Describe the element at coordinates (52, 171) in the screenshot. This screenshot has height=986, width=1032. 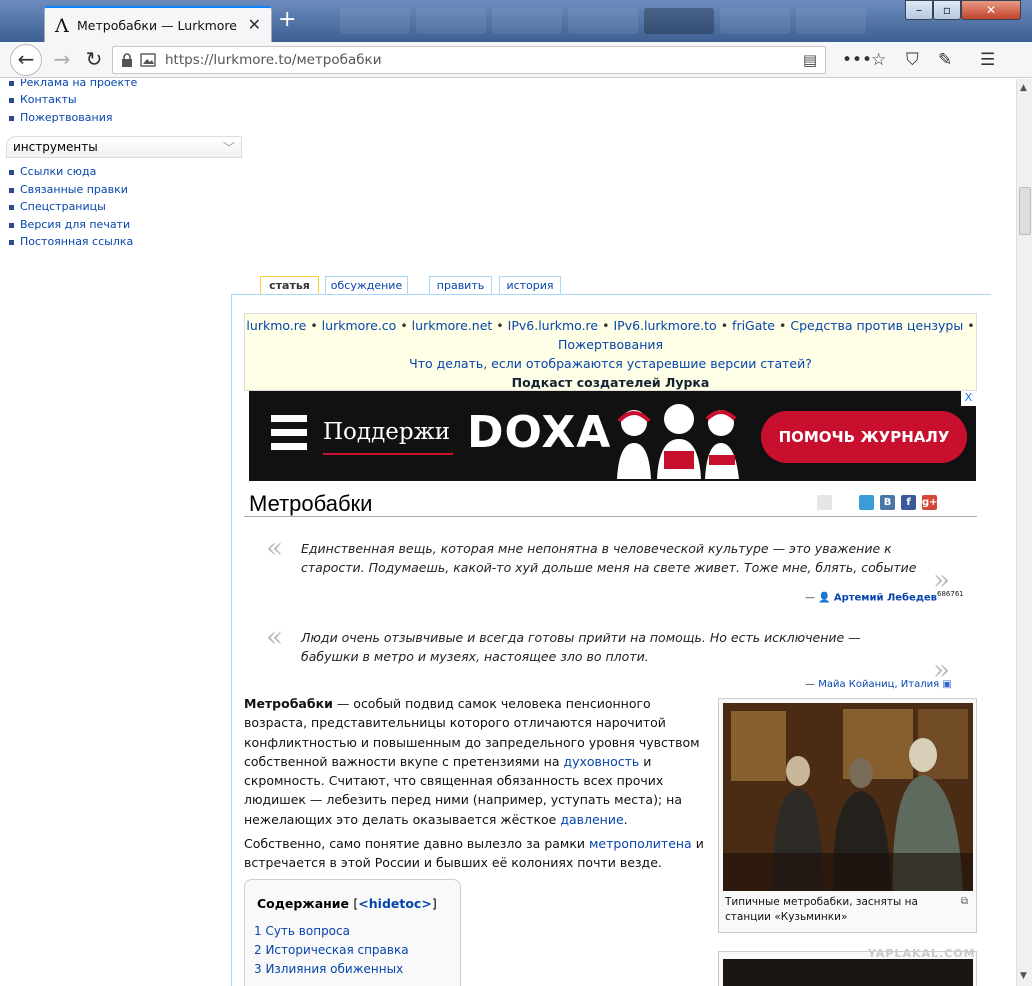
I see `sidebar-item: Ссылки сюда` at that location.